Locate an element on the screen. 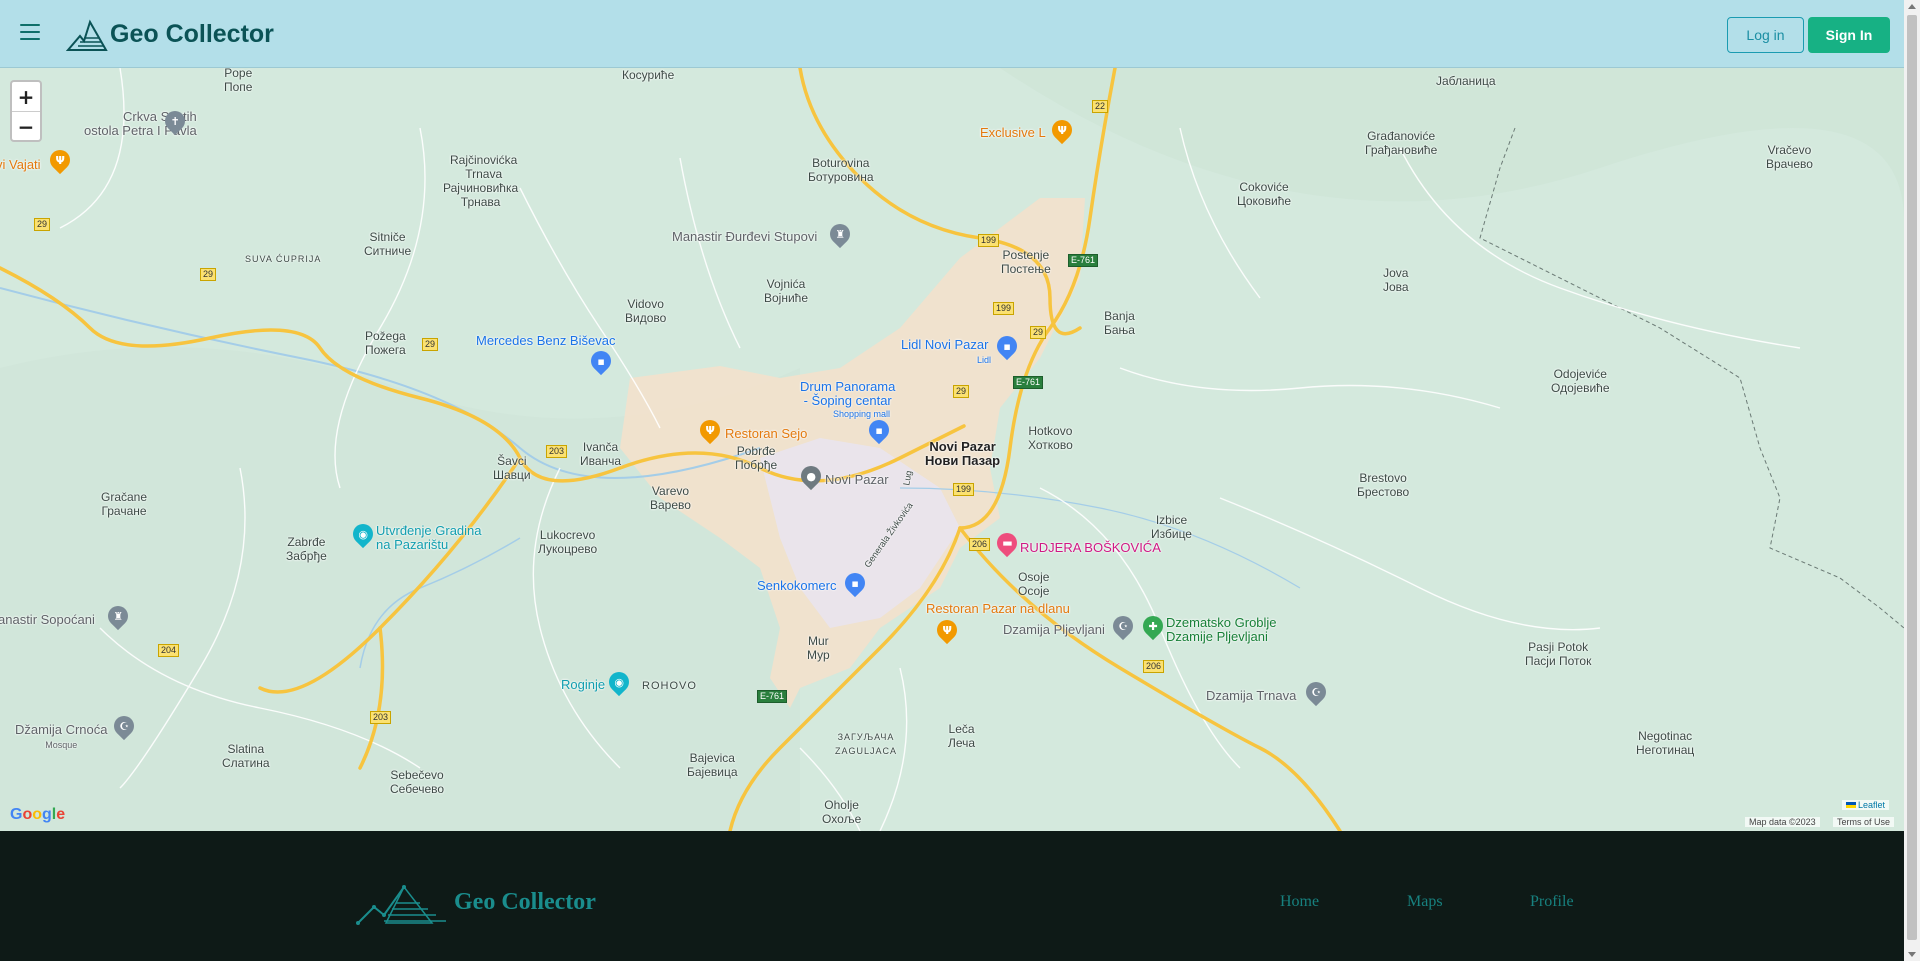 This screenshot has width=1920, height=961. place-name-cyr: Варево is located at coordinates (670, 505).